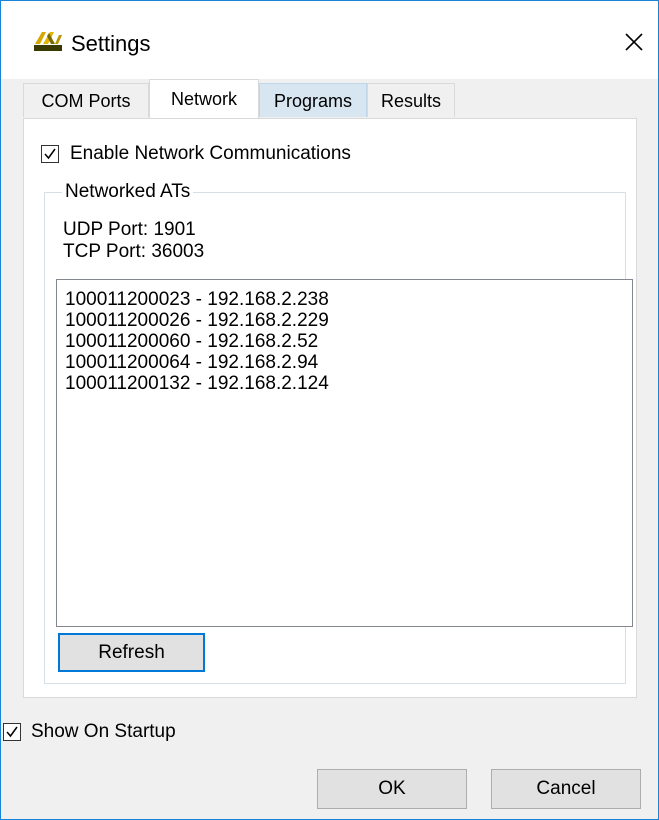 This screenshot has height=820, width=659. What do you see at coordinates (392, 789) in the screenshot?
I see `ok-button: OK` at bounding box center [392, 789].